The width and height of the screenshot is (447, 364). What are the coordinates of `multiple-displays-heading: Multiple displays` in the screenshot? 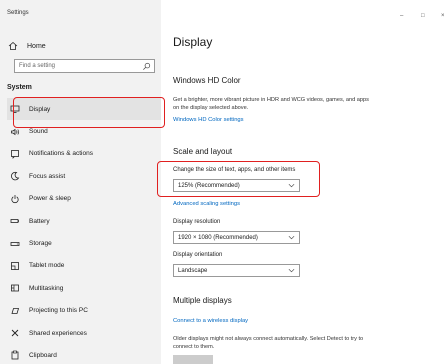 It's located at (202, 300).